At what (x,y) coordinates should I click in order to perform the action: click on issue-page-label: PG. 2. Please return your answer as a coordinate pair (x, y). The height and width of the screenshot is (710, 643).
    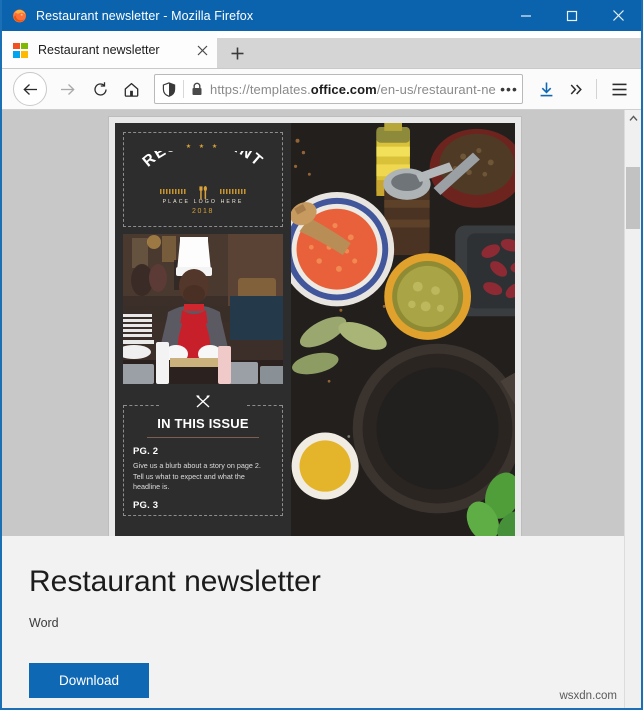
    Looking at the image, I should click on (146, 451).